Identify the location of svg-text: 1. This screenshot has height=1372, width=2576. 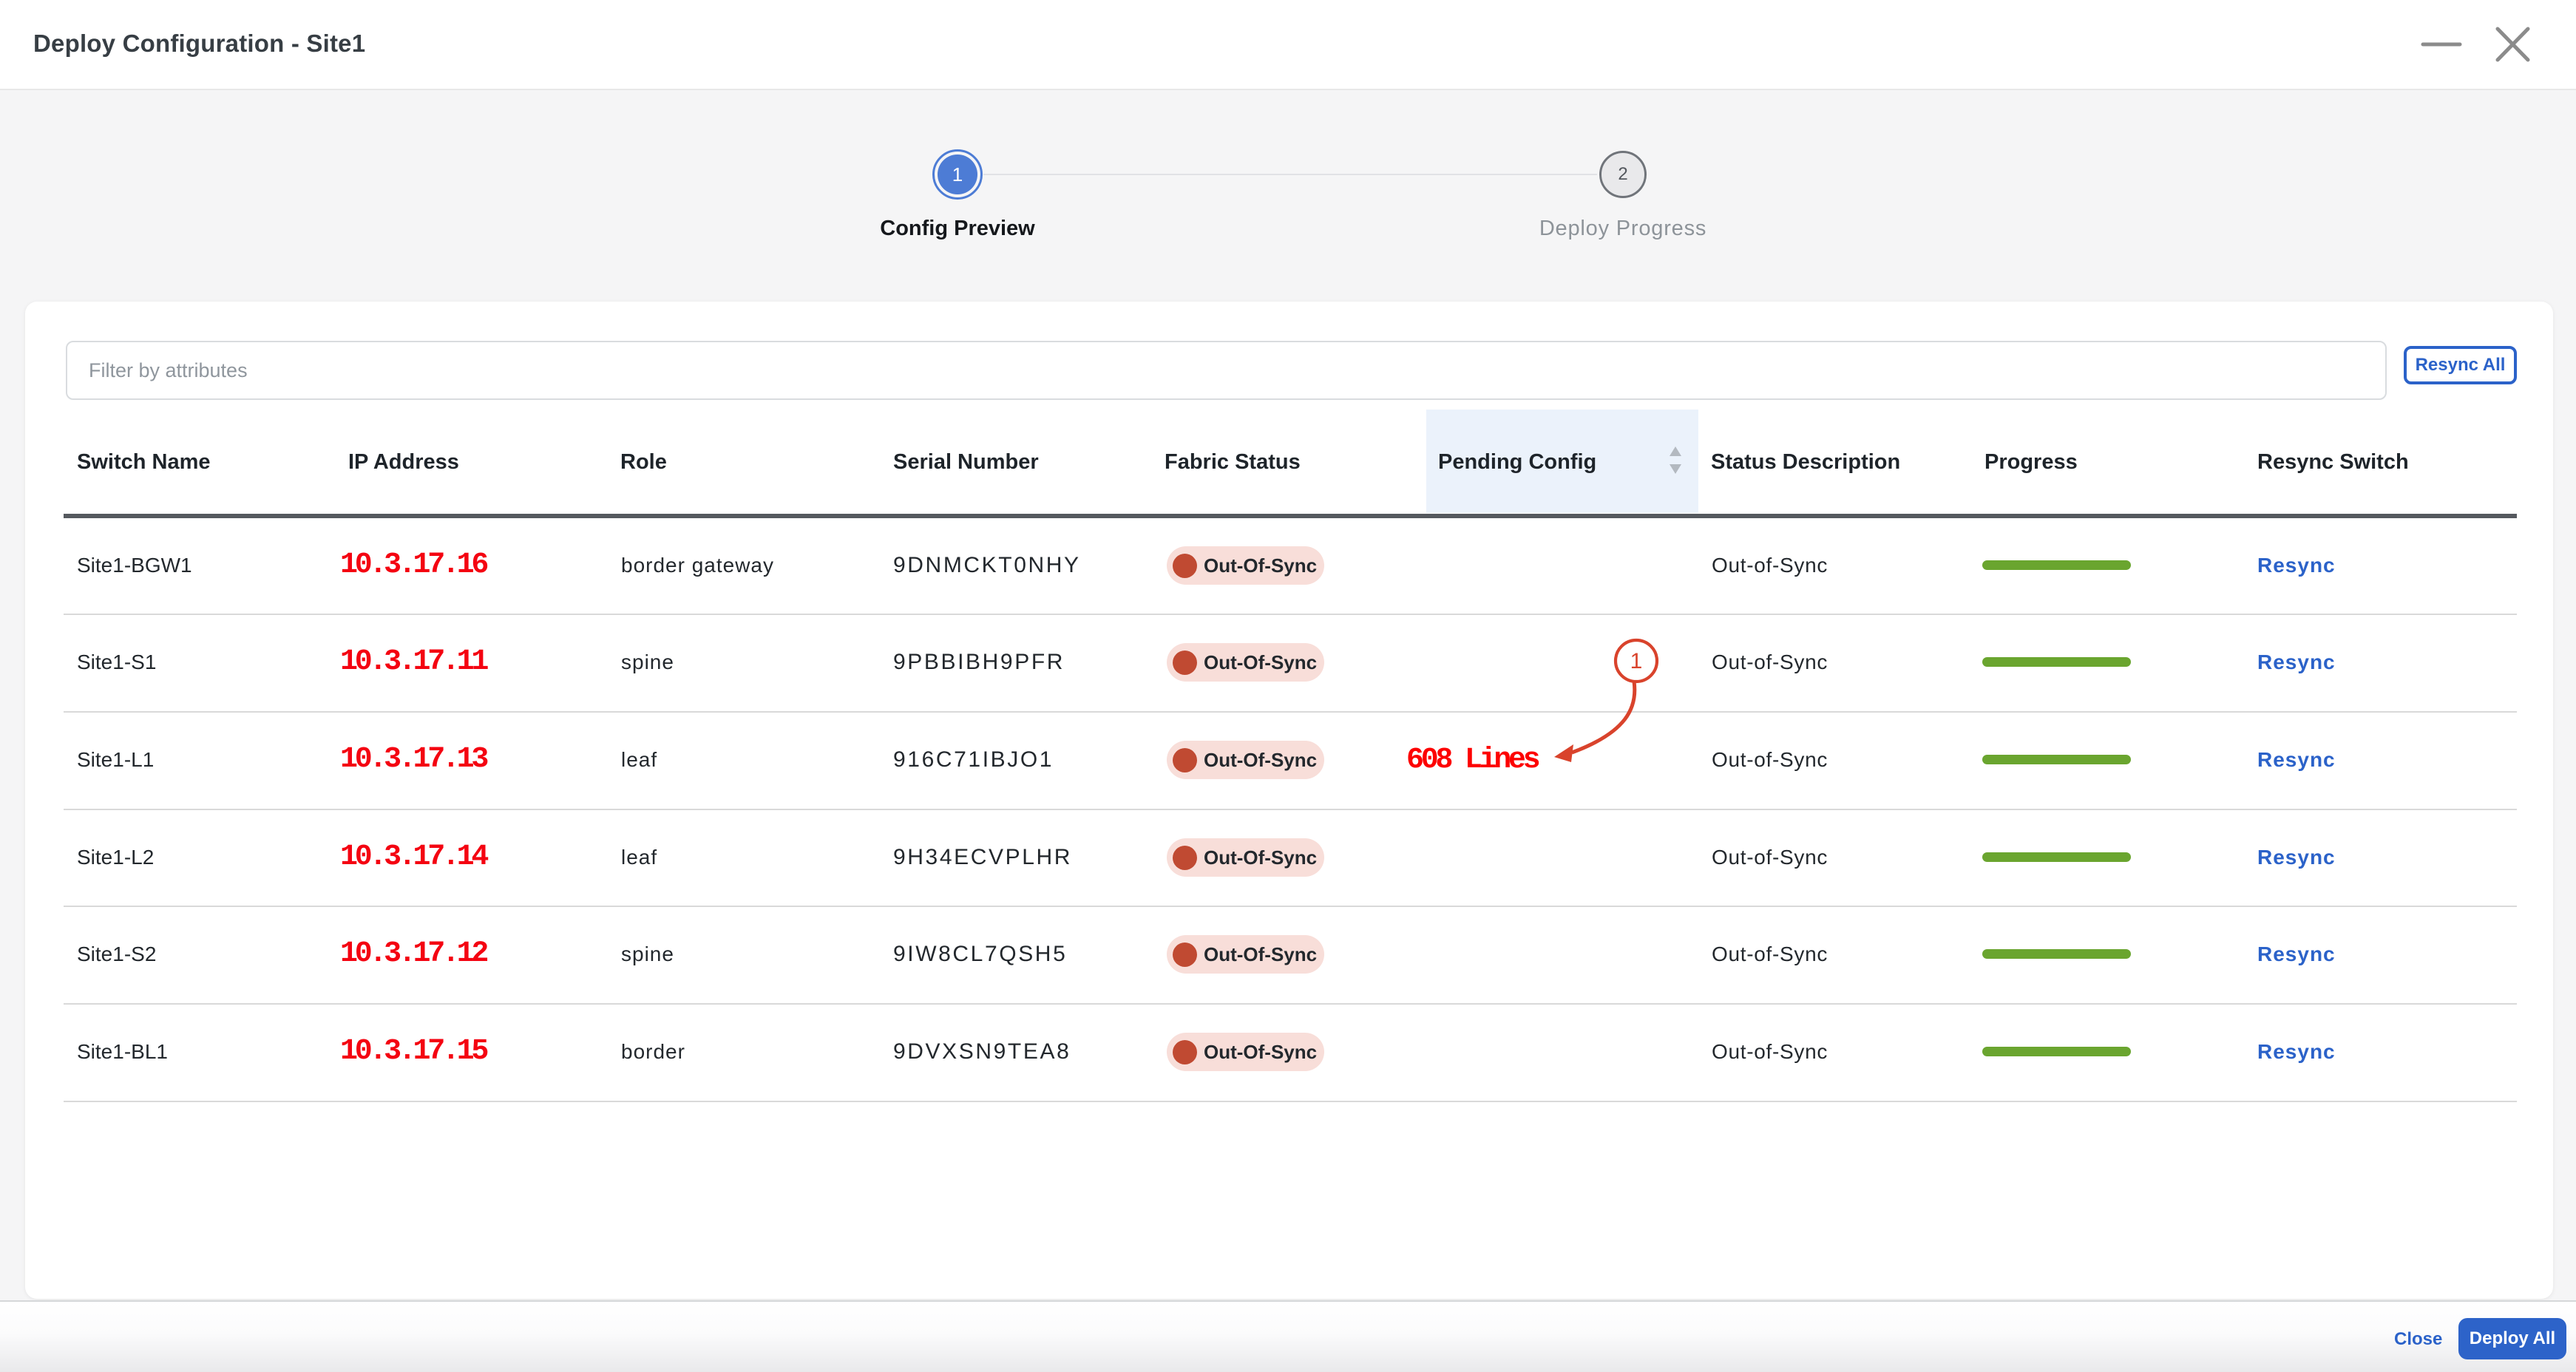
(1636, 661).